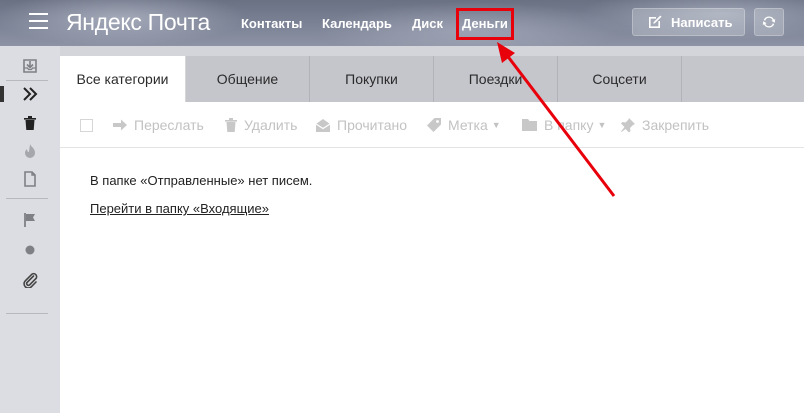 The image size is (804, 413). What do you see at coordinates (271, 23) in the screenshot?
I see `nav-contacts: Контакты` at bounding box center [271, 23].